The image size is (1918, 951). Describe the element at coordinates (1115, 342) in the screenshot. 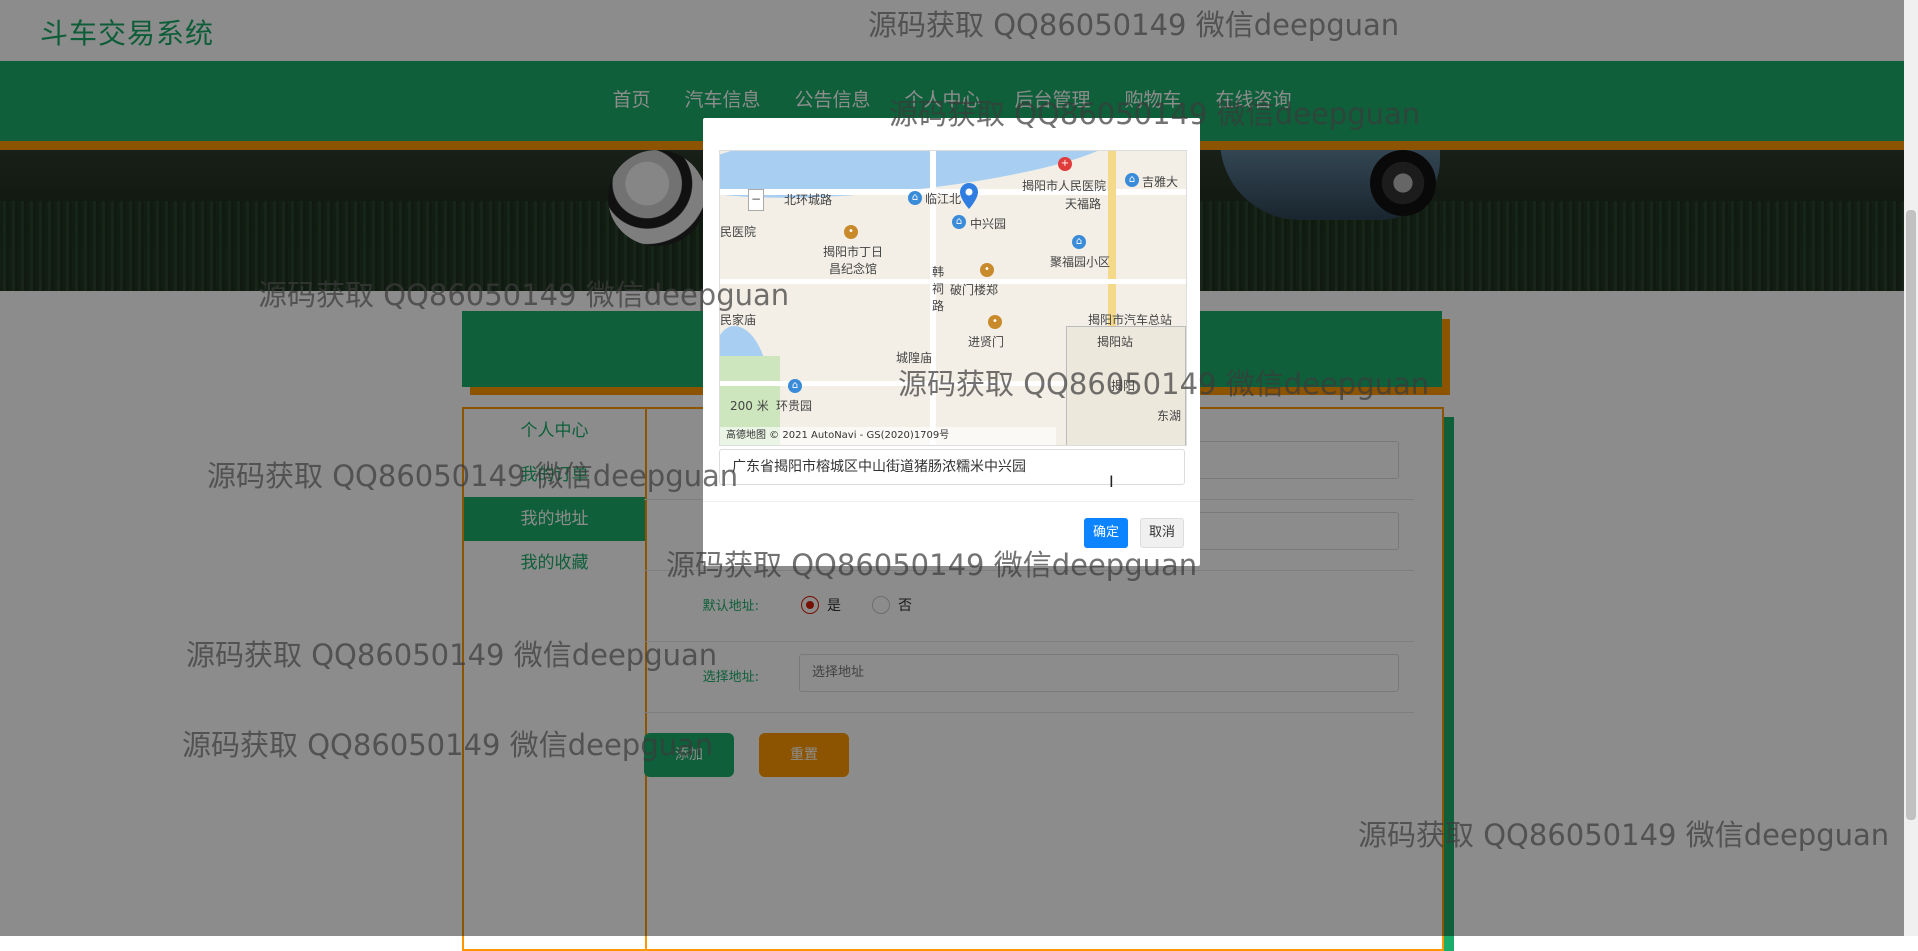

I see `map-label: 揭阳站` at that location.